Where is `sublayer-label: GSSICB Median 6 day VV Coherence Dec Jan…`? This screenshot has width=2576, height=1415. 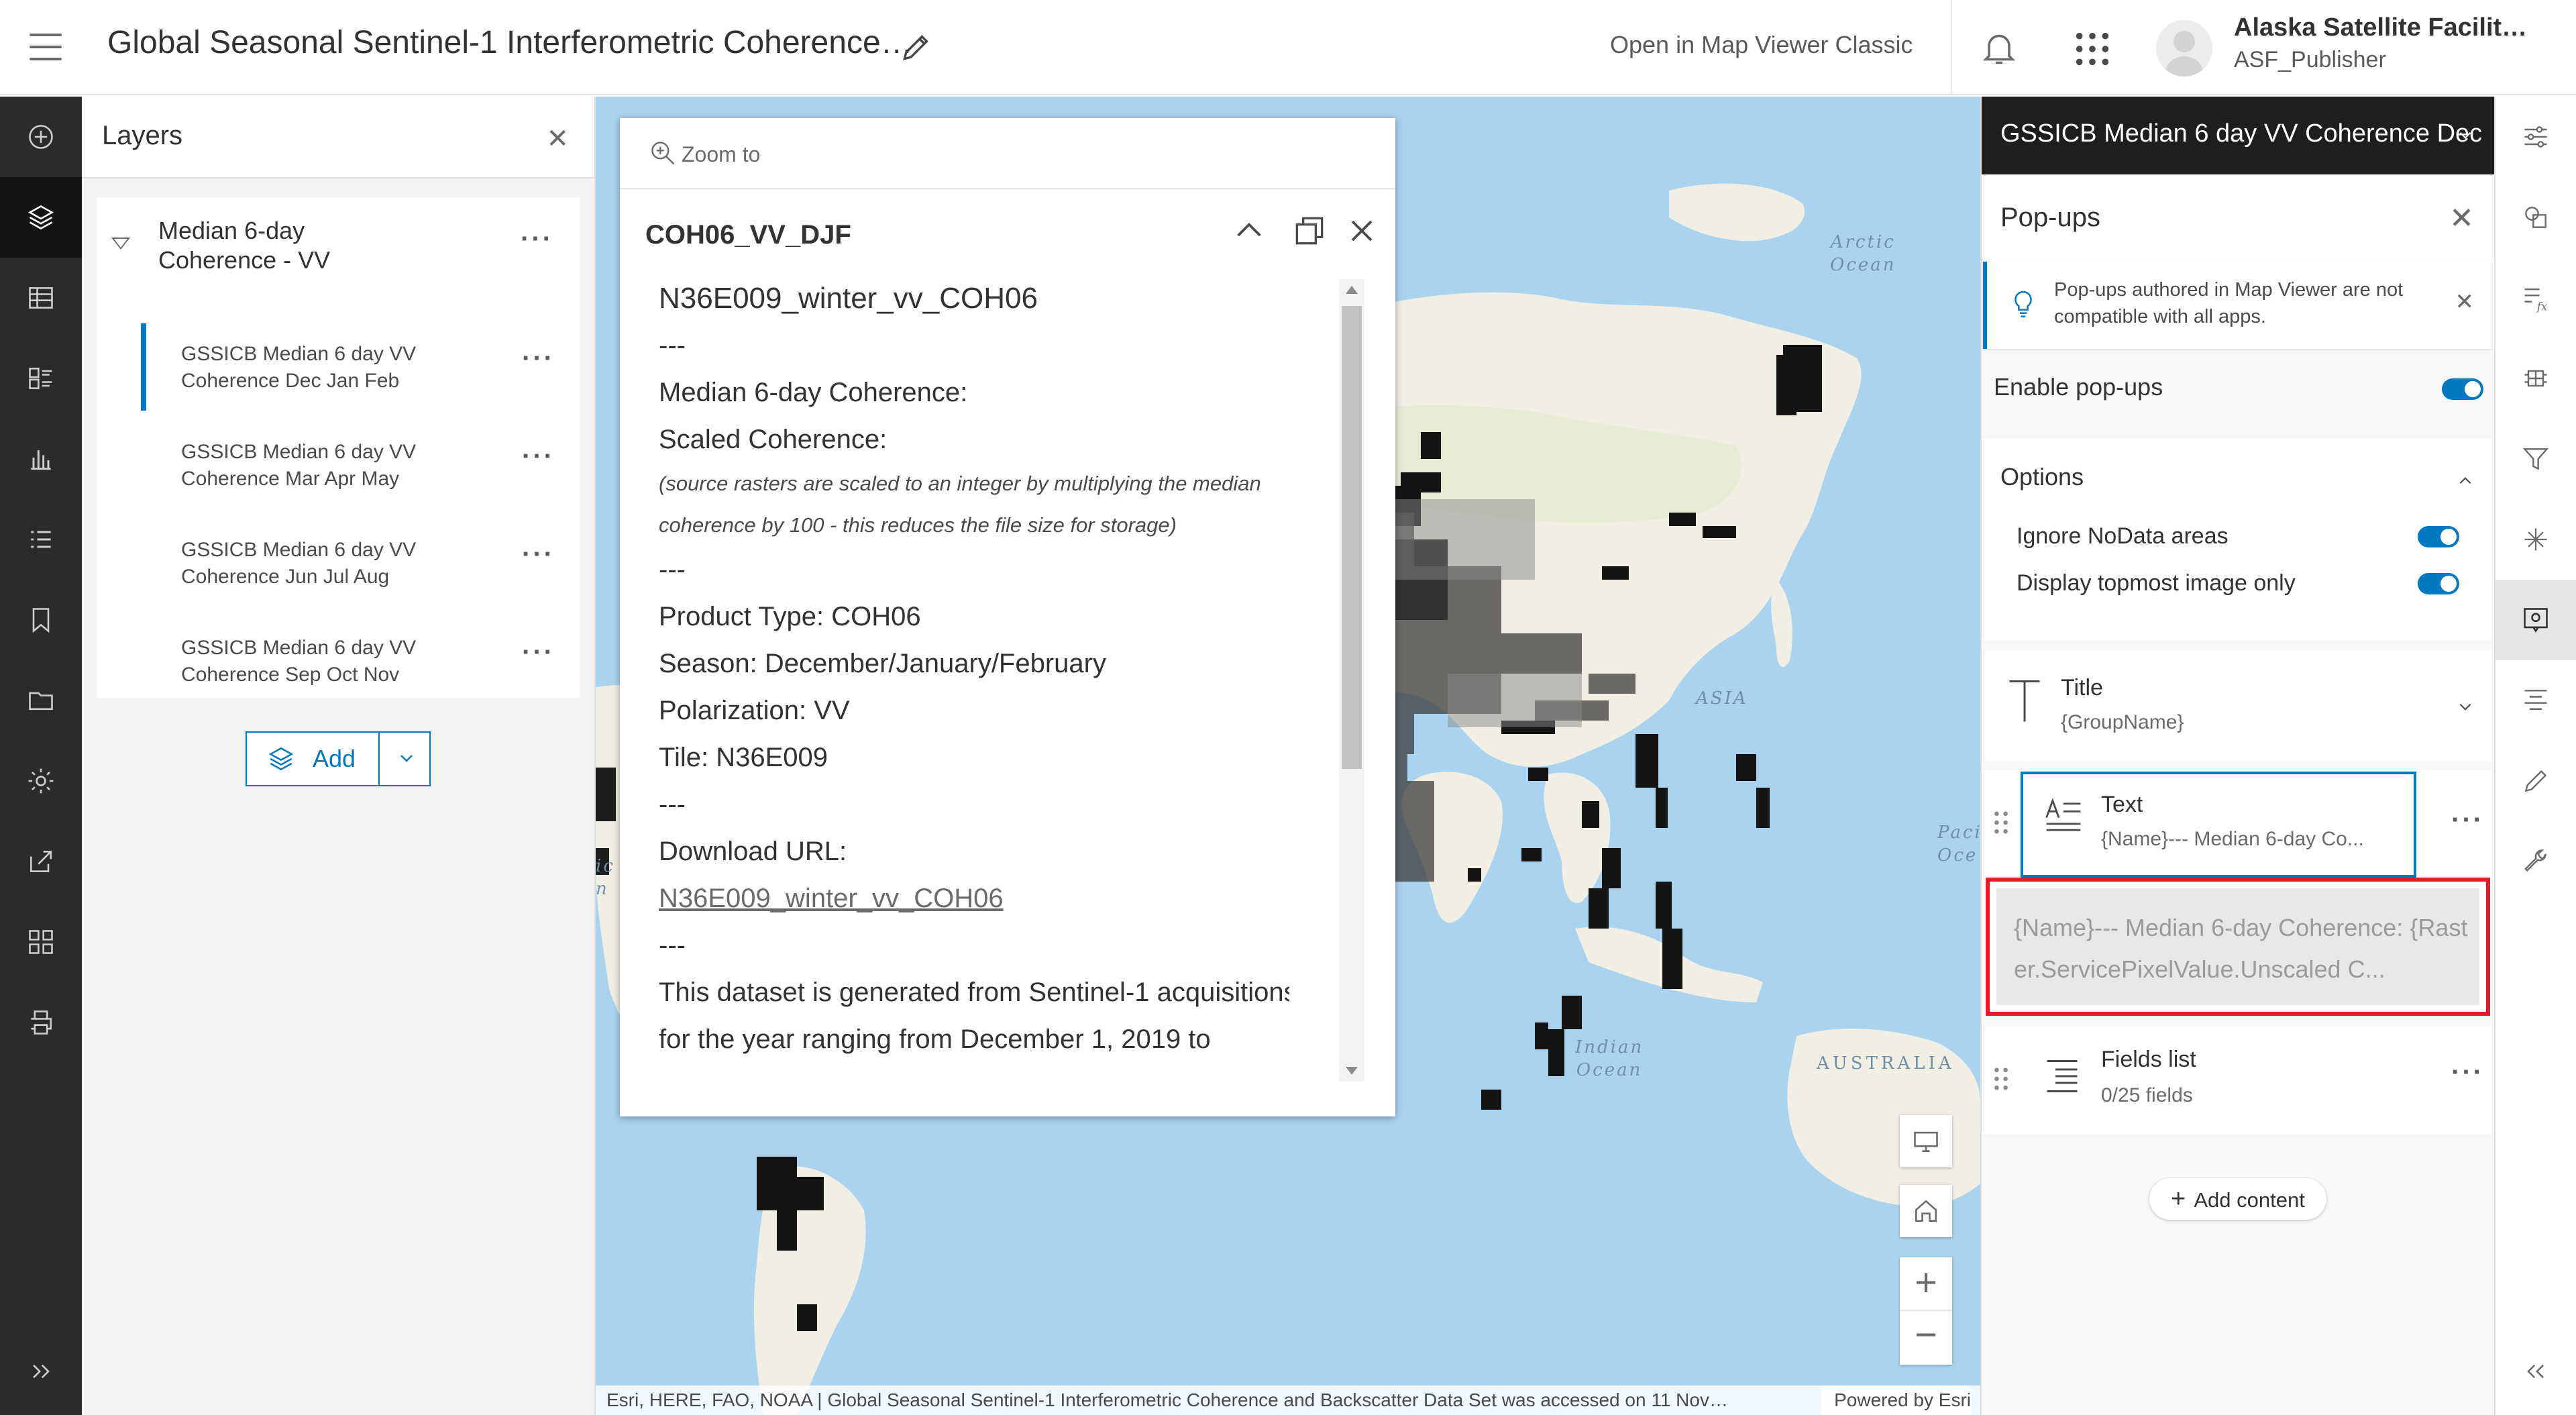 sublayer-label: GSSICB Median 6 day VV Coherence Dec Jan… is located at coordinates (299, 367).